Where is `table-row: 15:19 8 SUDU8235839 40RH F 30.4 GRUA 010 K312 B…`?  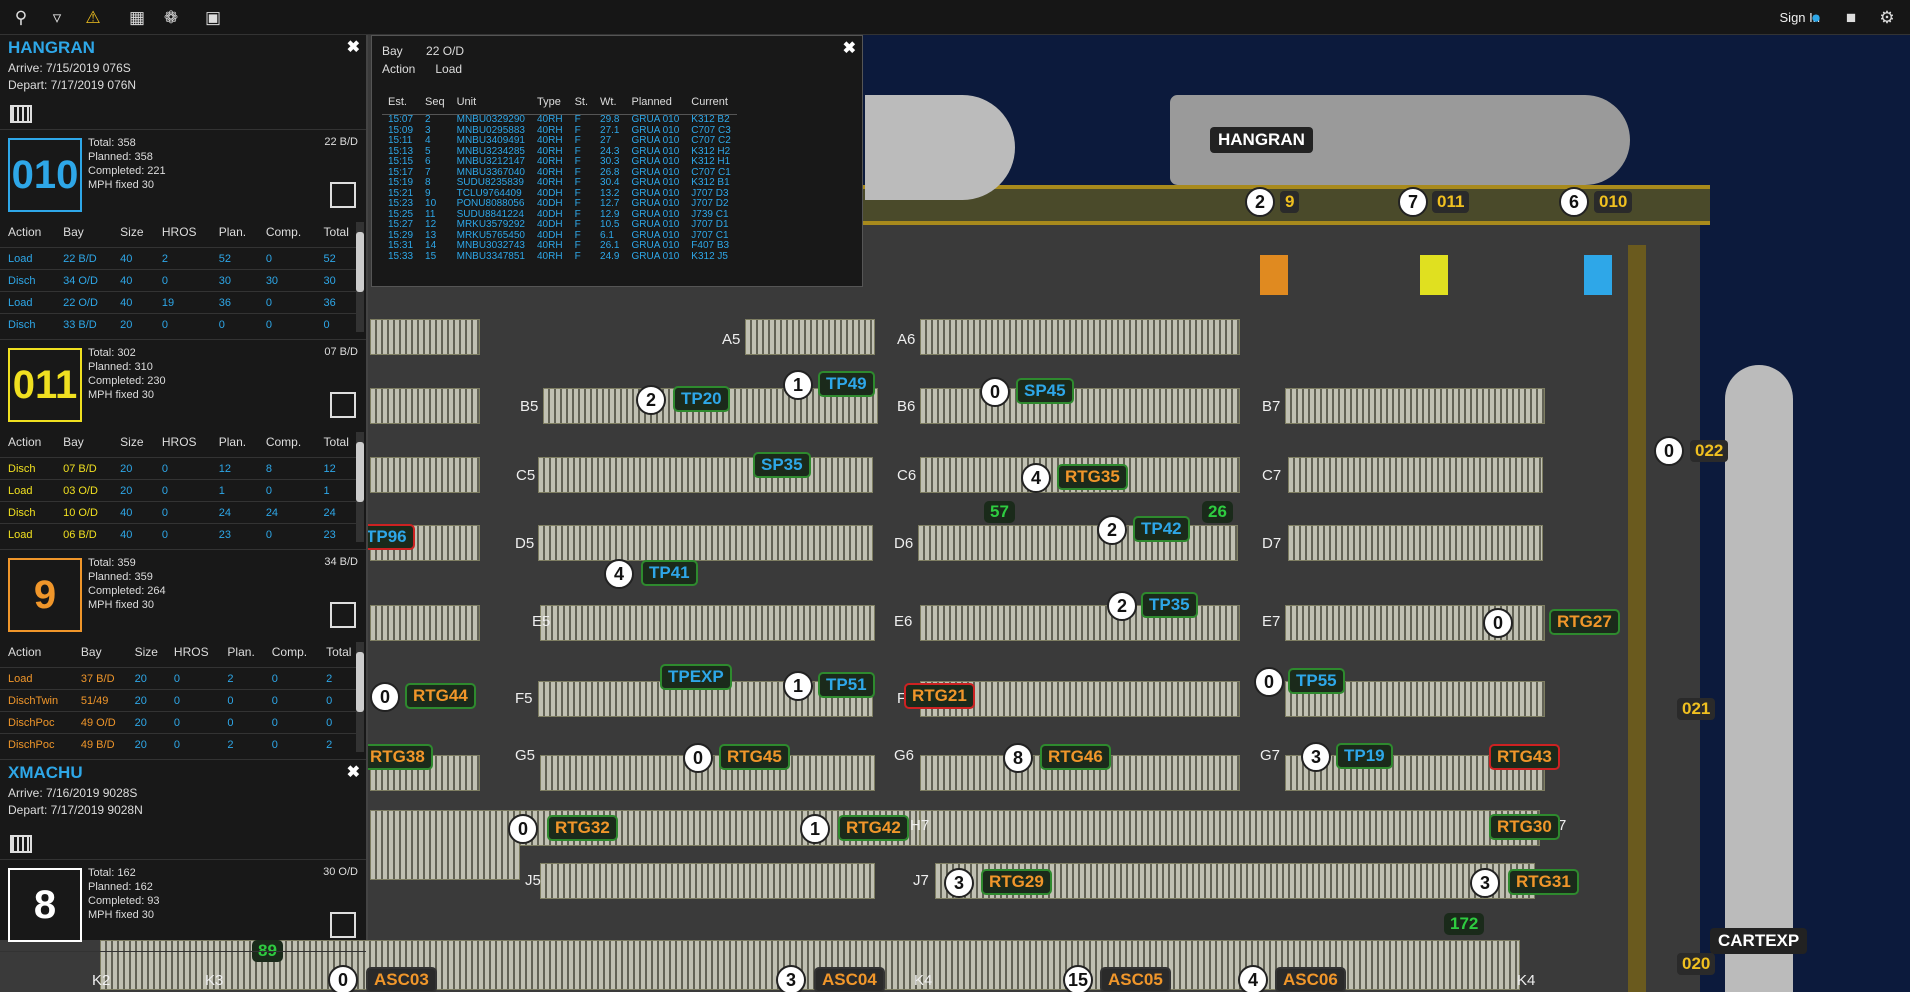 table-row: 15:19 8 SUDU8235839 40RH F 30.4 GRUA 010 K312 B… is located at coordinates (559, 183).